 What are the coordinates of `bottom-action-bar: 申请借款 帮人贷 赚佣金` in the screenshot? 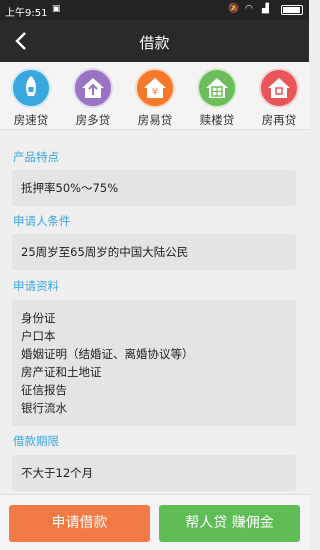 It's located at (154, 522).